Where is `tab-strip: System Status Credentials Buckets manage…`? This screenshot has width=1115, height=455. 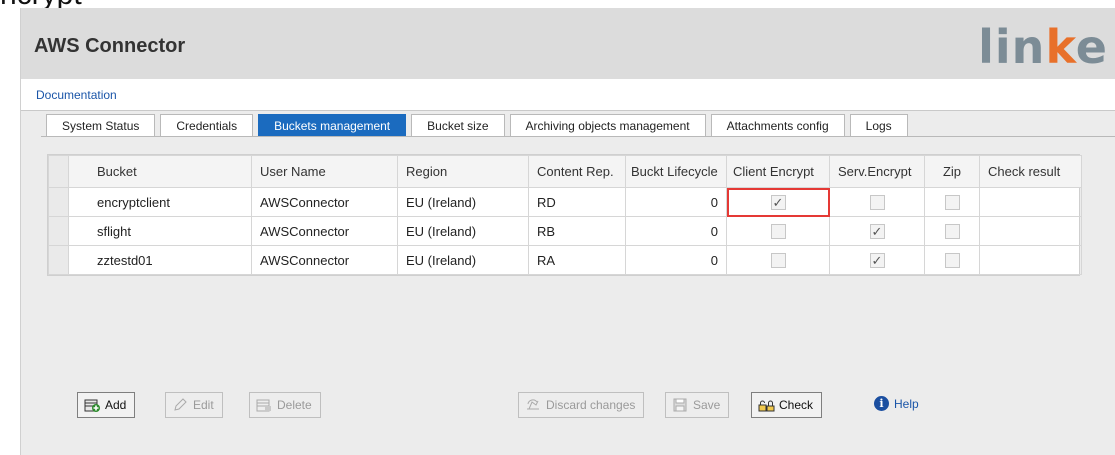
tab-strip: System Status Credentials Buckets manage… is located at coordinates (479, 125).